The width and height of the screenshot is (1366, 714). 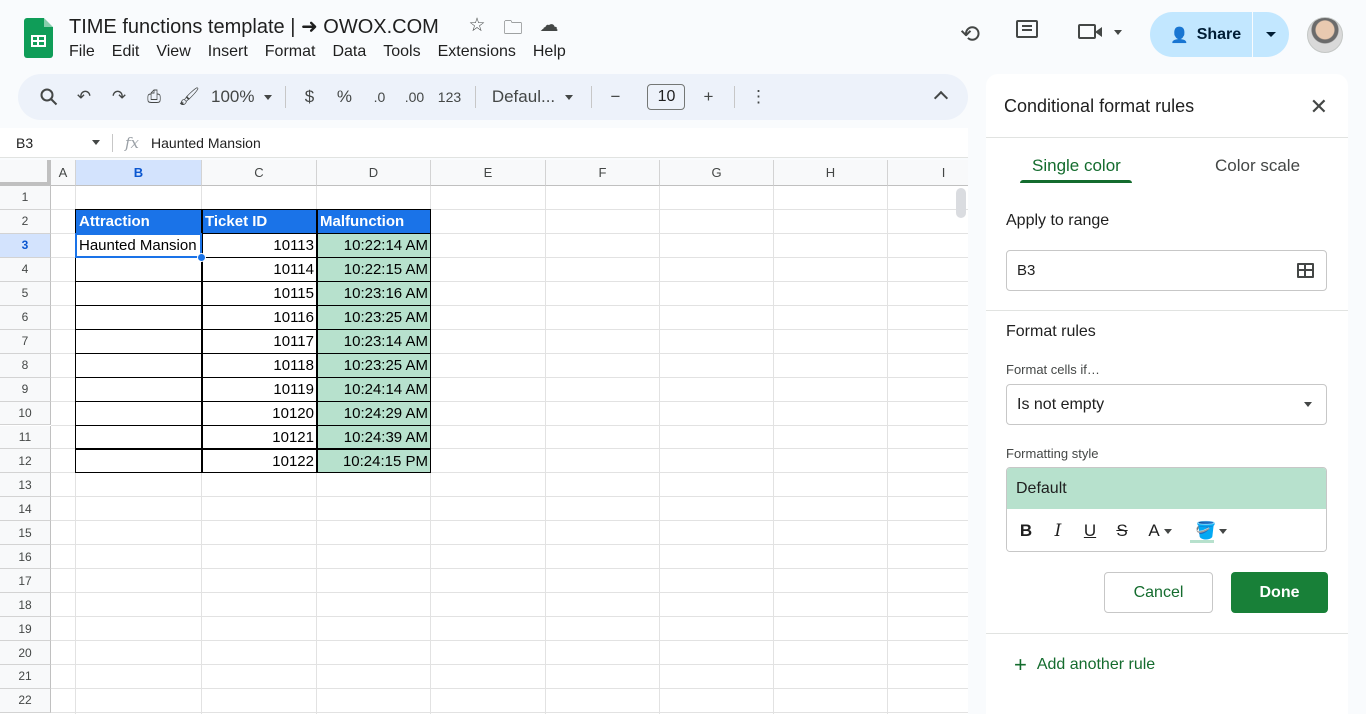 What do you see at coordinates (1026, 531) in the screenshot?
I see `bold-button: B` at bounding box center [1026, 531].